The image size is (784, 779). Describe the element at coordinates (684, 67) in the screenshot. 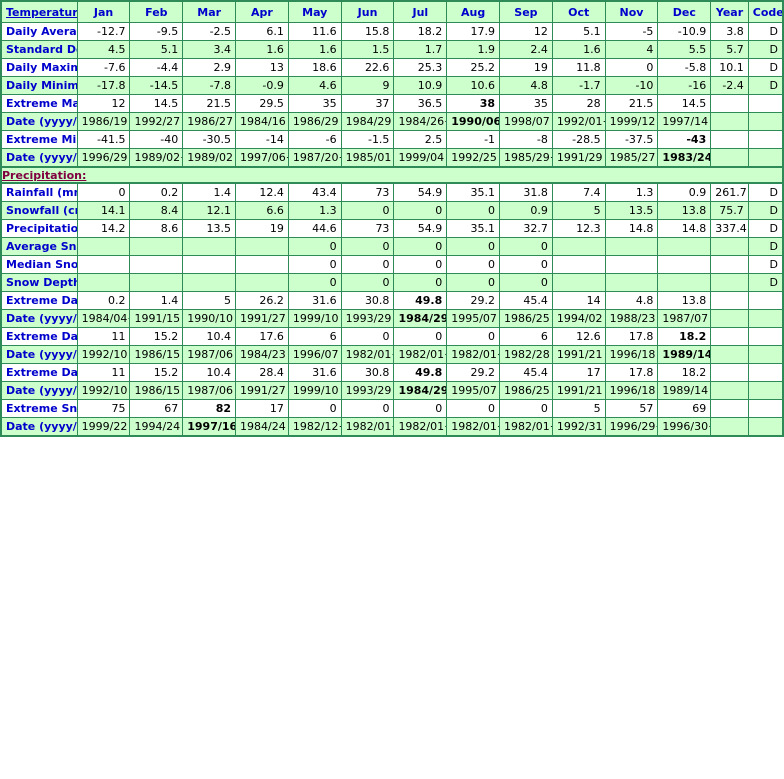

I see `cell-daily-maximum-dec: -5.8` at that location.